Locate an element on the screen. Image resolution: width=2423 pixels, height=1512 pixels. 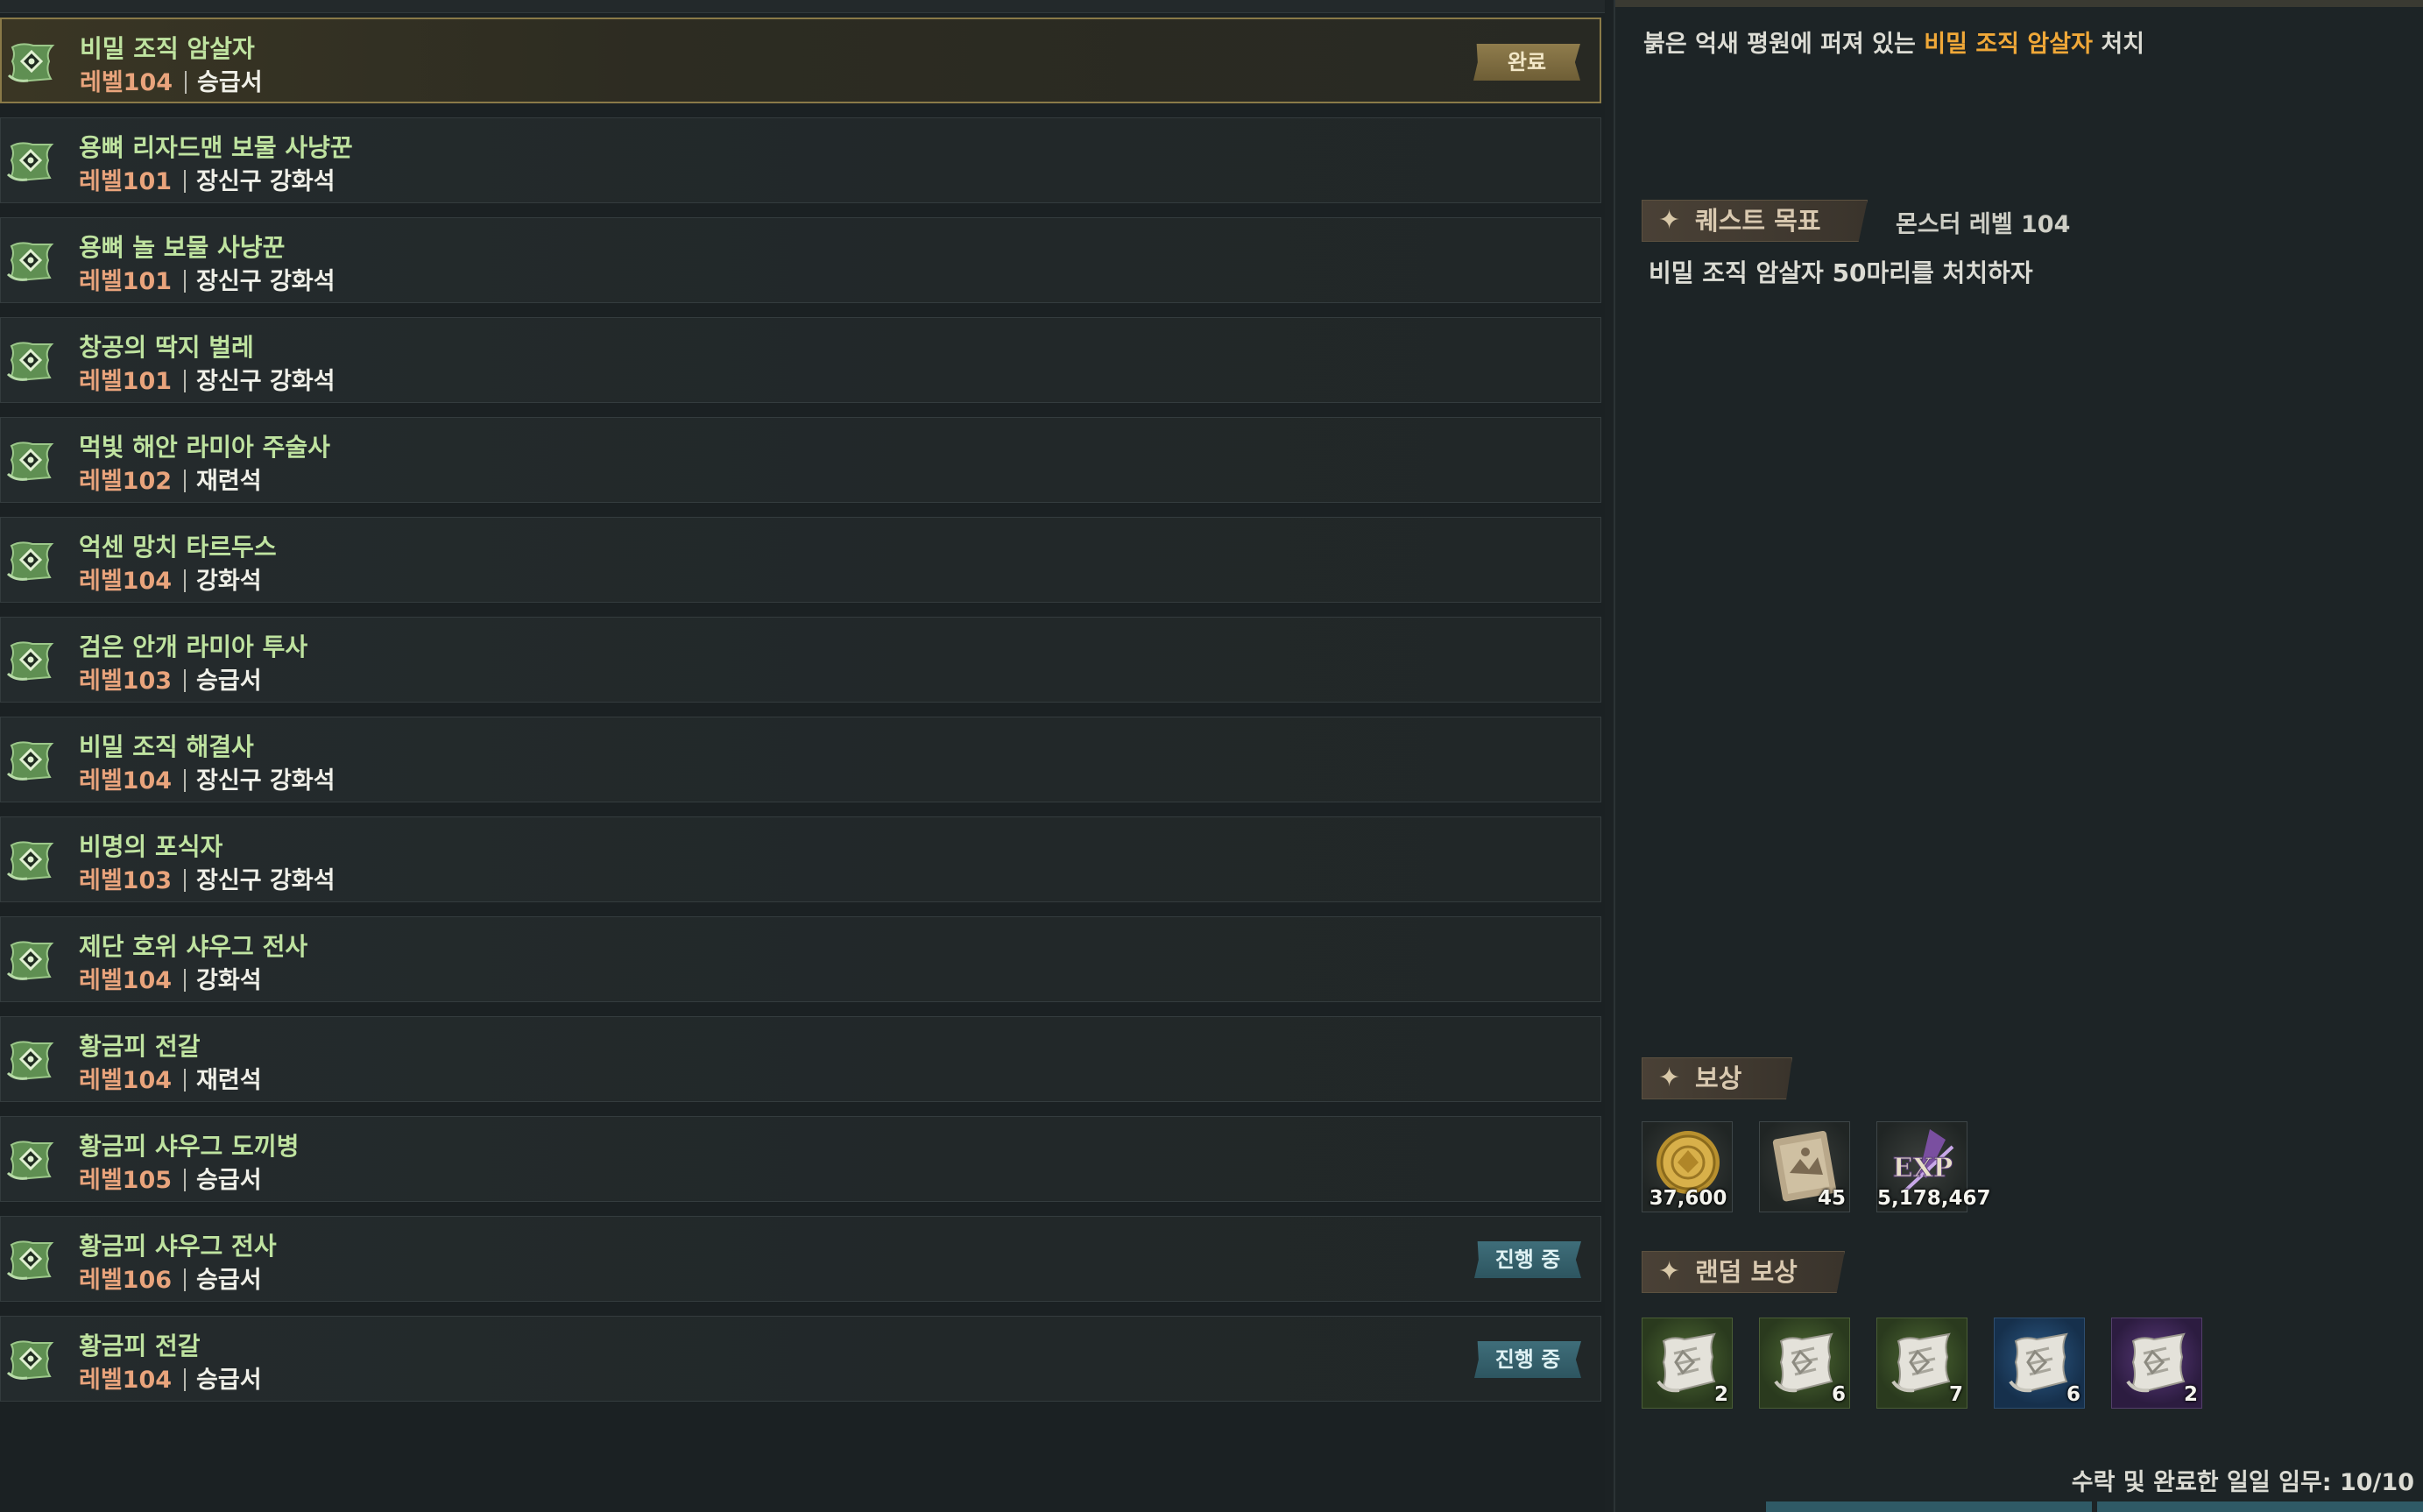
reward-slot-gold: 37,600 is located at coordinates (1687, 1167).